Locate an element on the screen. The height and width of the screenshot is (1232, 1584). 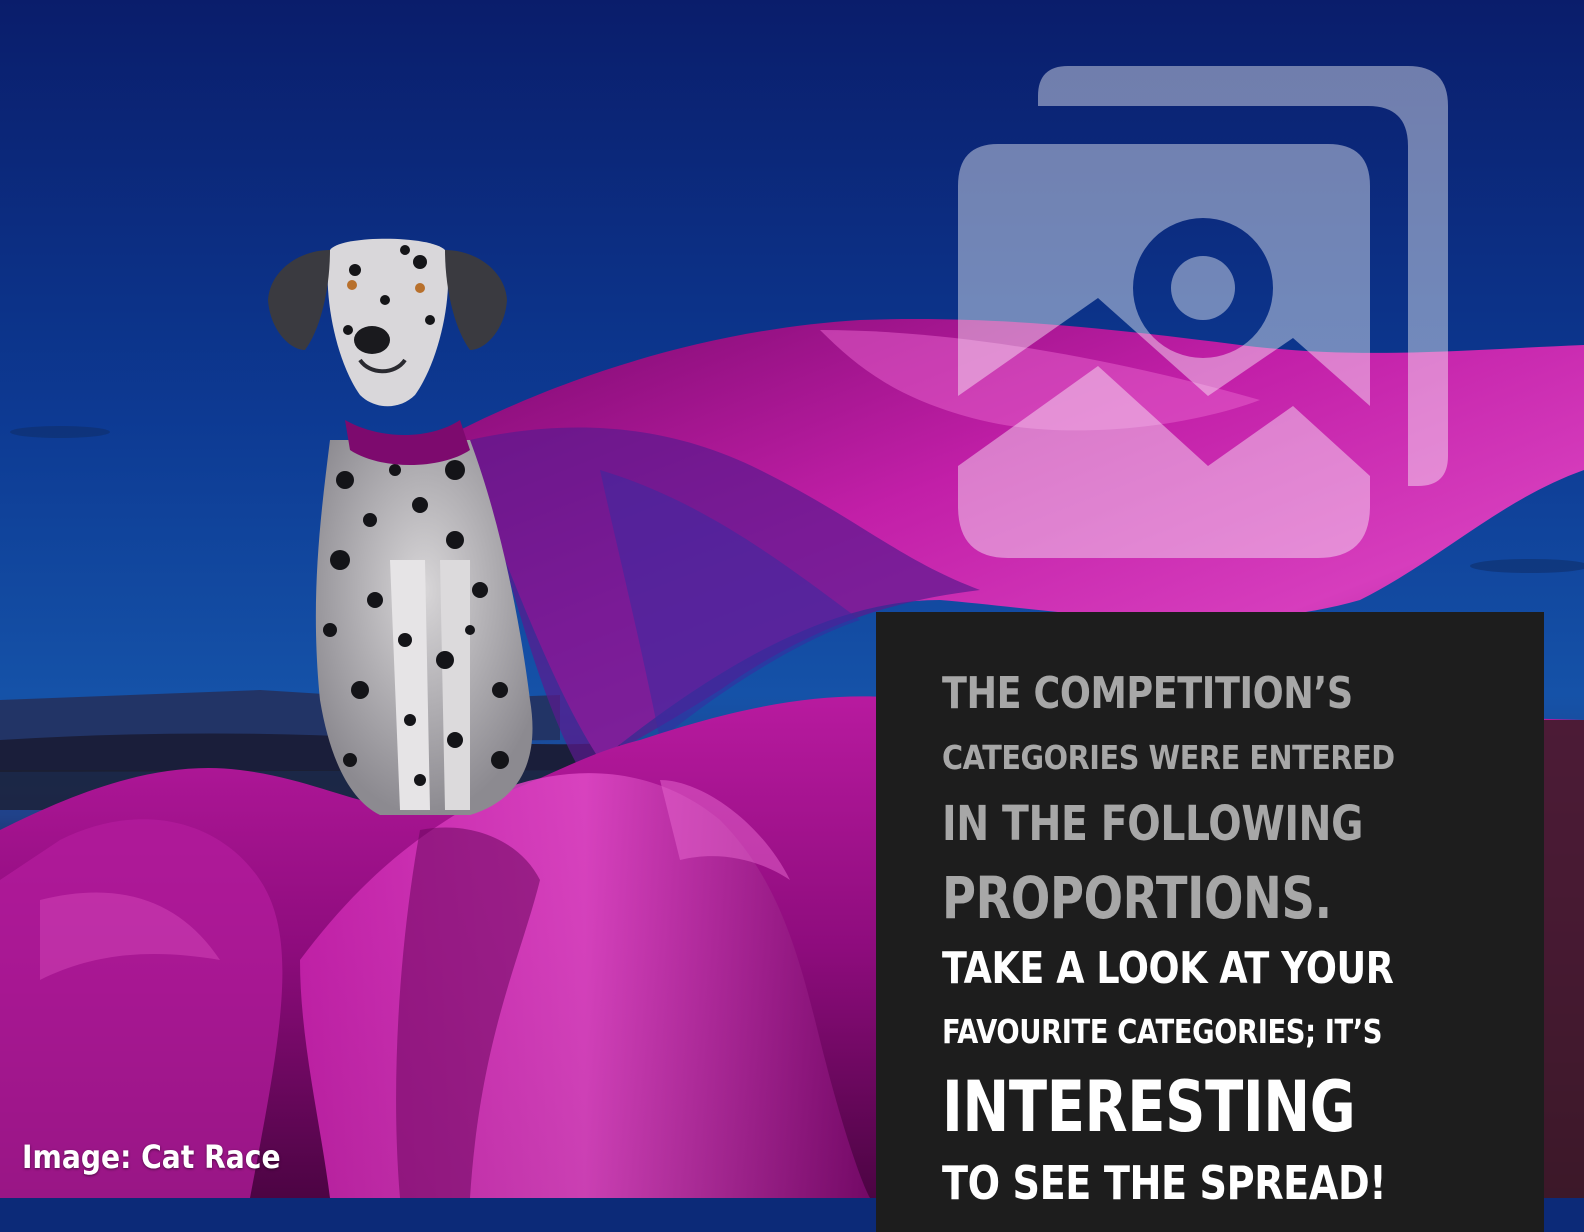
panel-line-7: INTERESTING is located at coordinates (1149, 1107).